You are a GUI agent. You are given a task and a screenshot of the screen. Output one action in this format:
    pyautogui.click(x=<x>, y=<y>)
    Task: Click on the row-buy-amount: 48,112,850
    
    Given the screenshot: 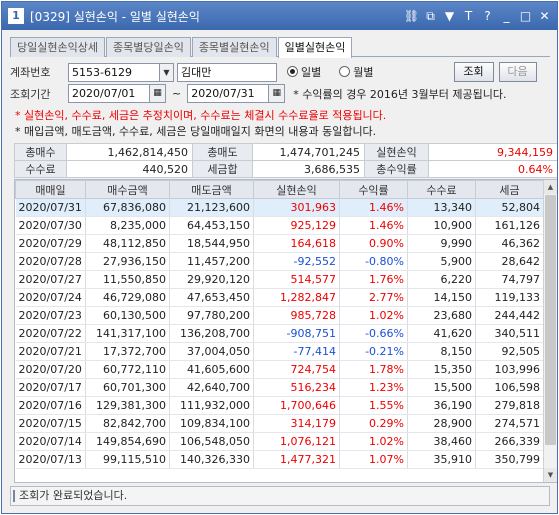 What is the action you would take?
    pyautogui.click(x=127, y=243)
    